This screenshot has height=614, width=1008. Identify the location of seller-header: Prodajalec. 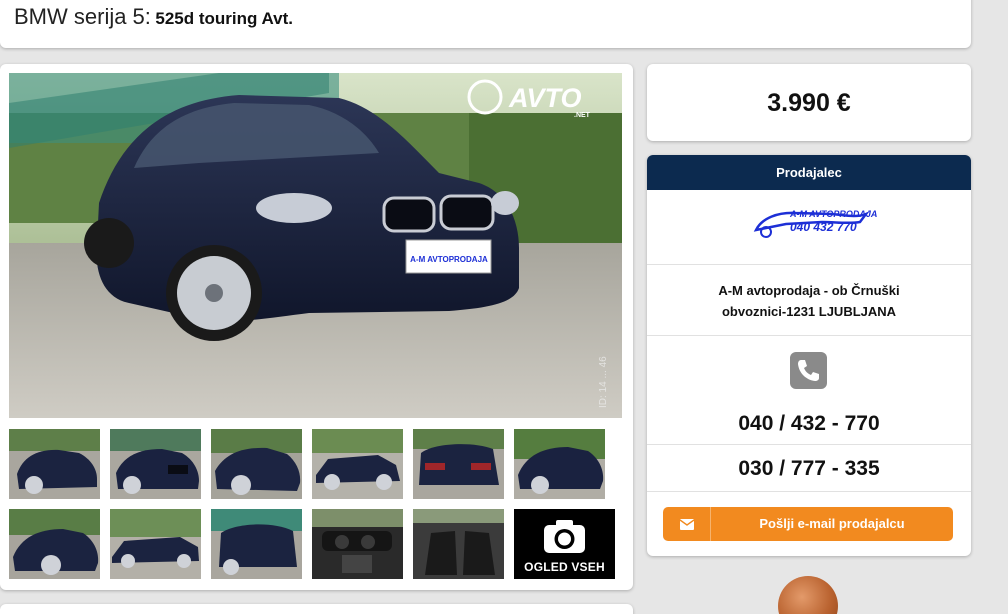
(809, 172).